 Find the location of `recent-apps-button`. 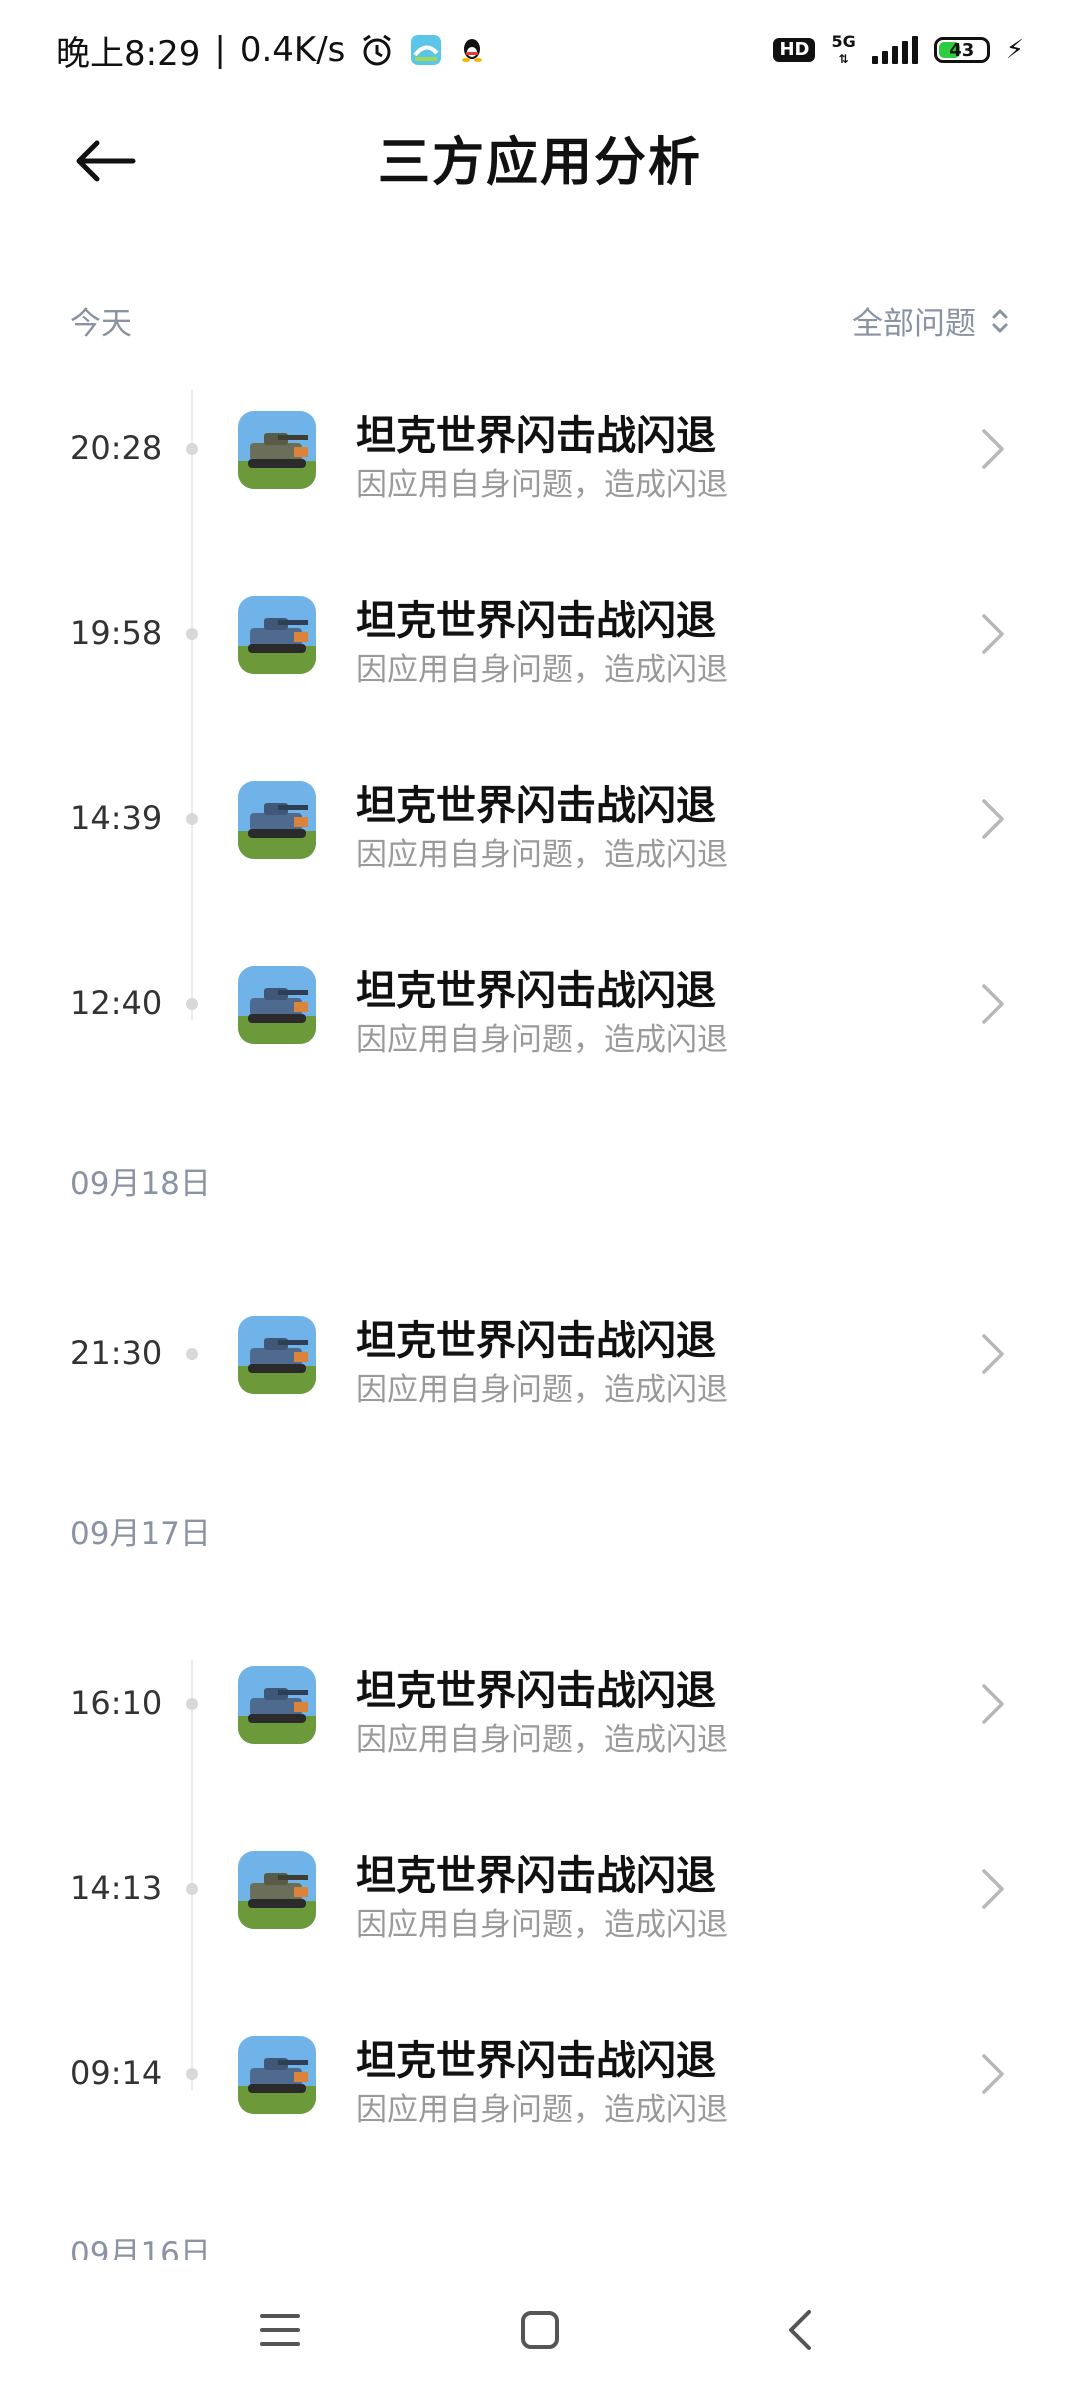

recent-apps-button is located at coordinates (280, 2330).